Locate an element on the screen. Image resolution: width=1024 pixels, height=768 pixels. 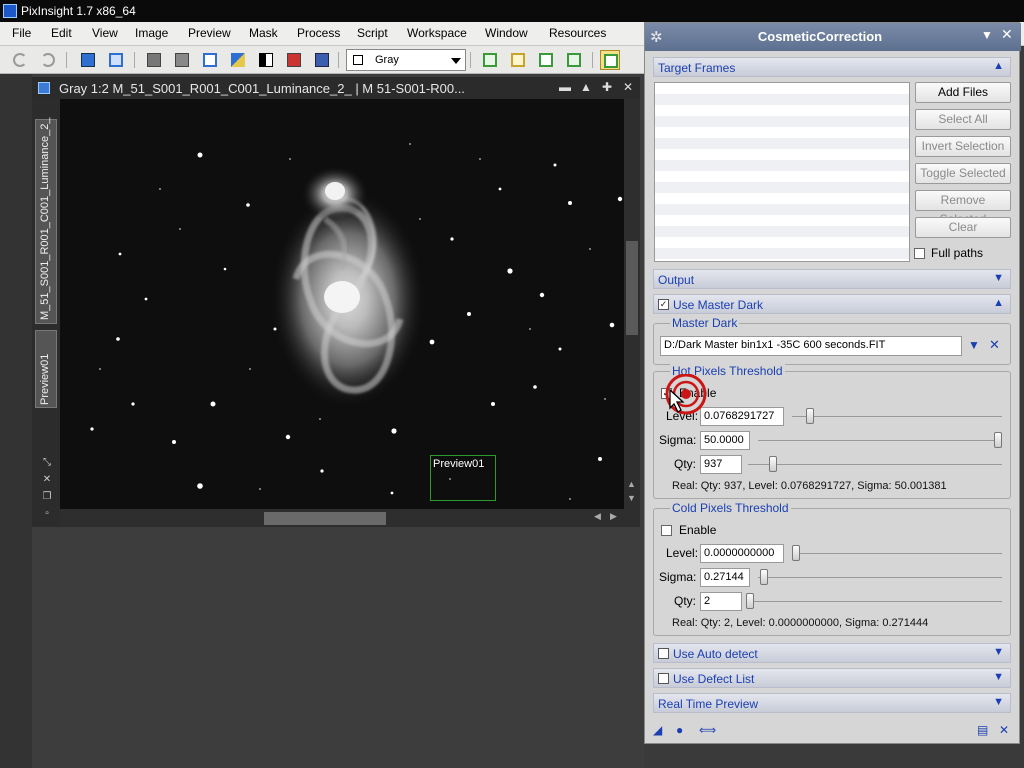
mask-icon is located at coordinates (238, 60).